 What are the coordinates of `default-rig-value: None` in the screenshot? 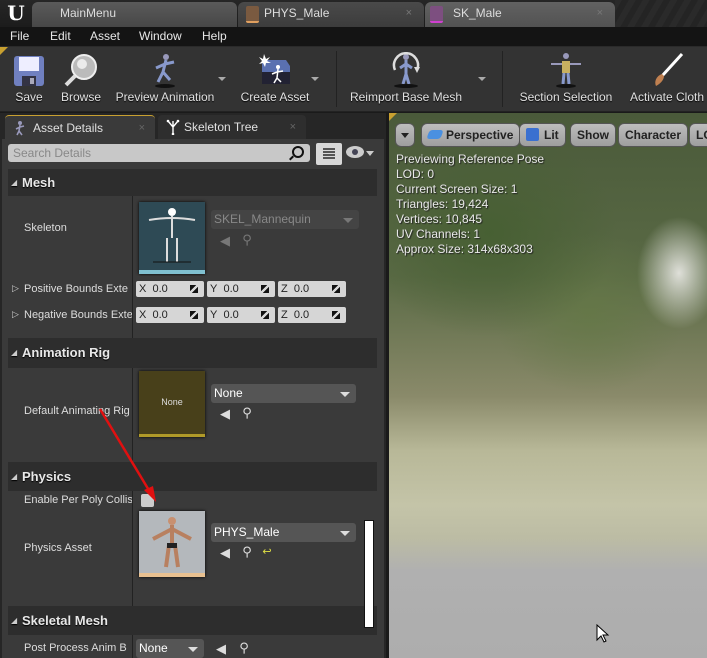 It's located at (228, 393).